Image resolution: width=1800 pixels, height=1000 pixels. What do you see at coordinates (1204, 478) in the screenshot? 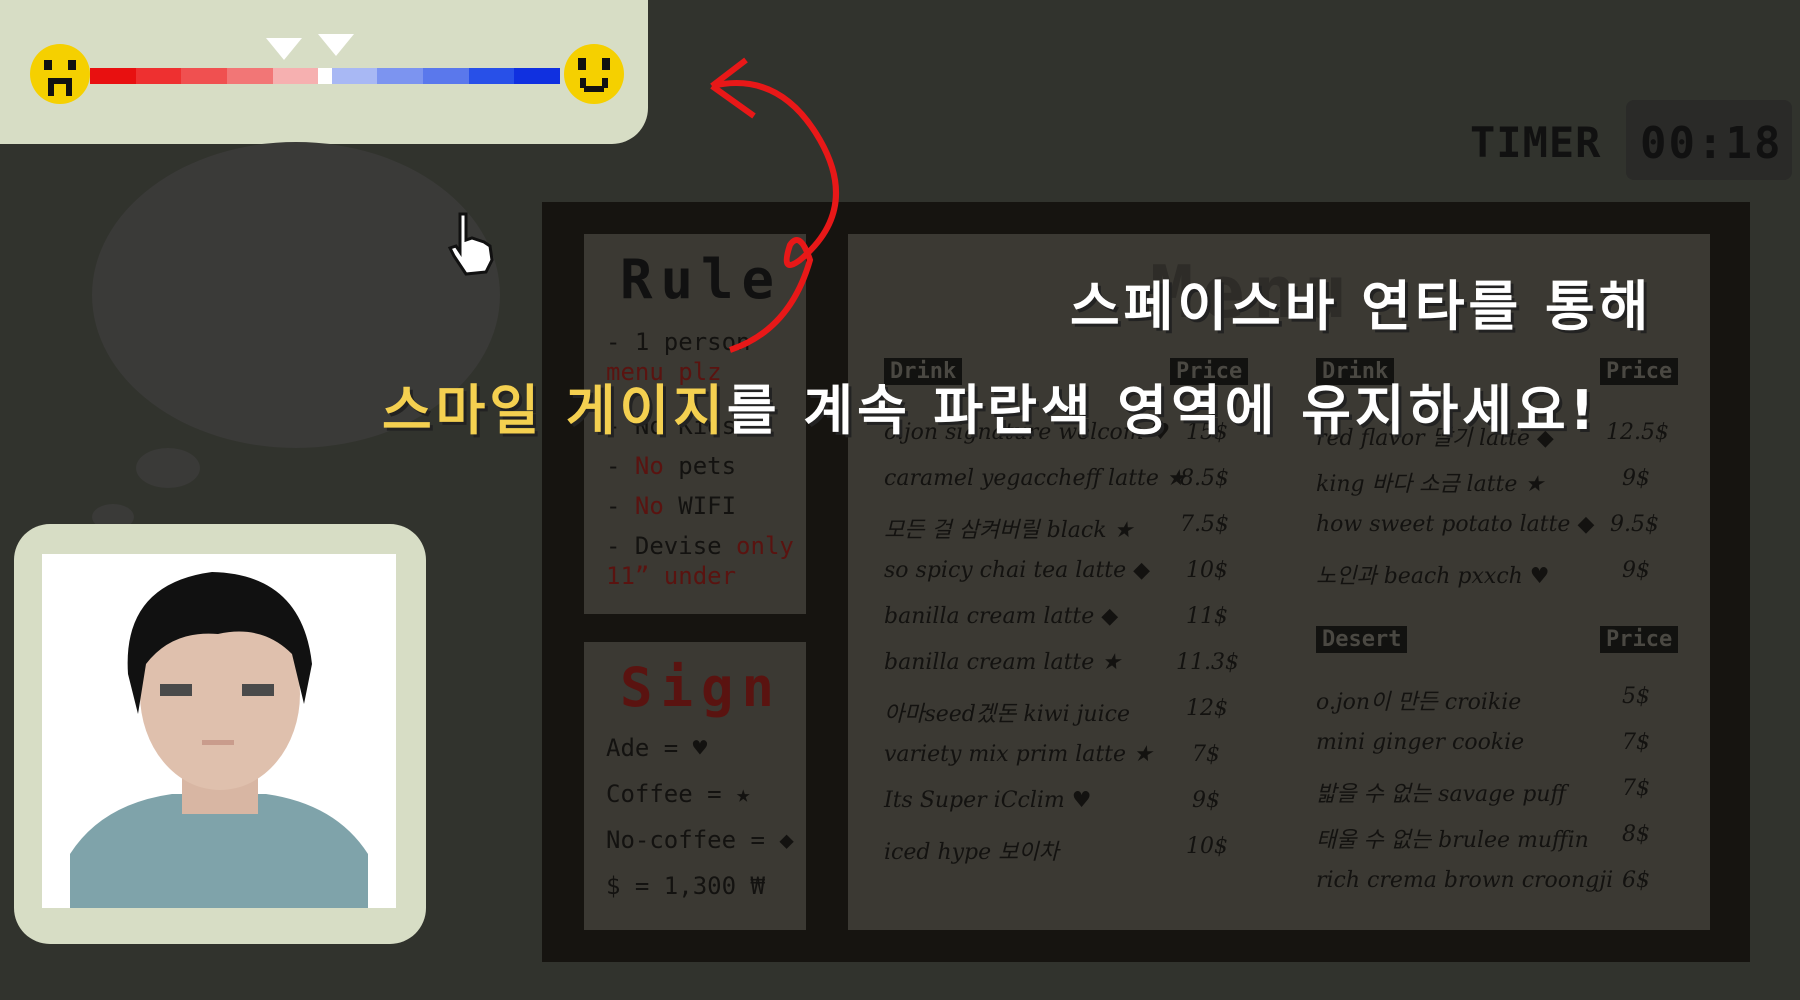
I see `menu-price: 8.5$` at bounding box center [1204, 478].